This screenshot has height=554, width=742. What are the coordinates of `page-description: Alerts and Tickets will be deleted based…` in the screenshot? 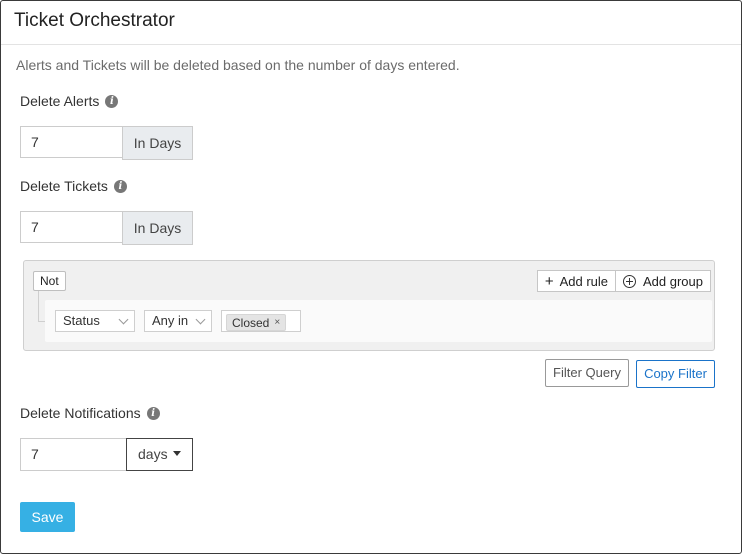 It's located at (238, 65).